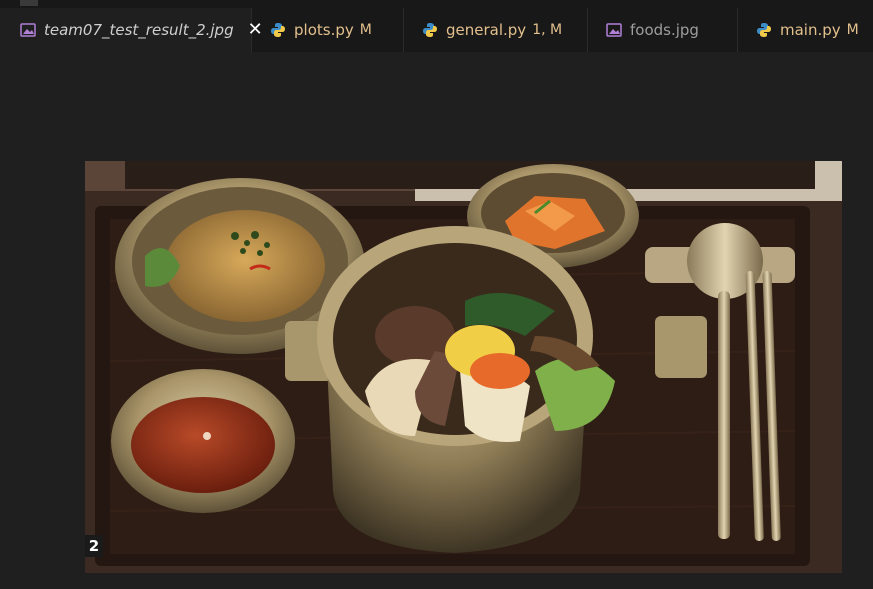 The width and height of the screenshot is (873, 589). Describe the element at coordinates (139, 30) in the screenshot. I see `tab-label: team07_test_result_2.jpg` at that location.